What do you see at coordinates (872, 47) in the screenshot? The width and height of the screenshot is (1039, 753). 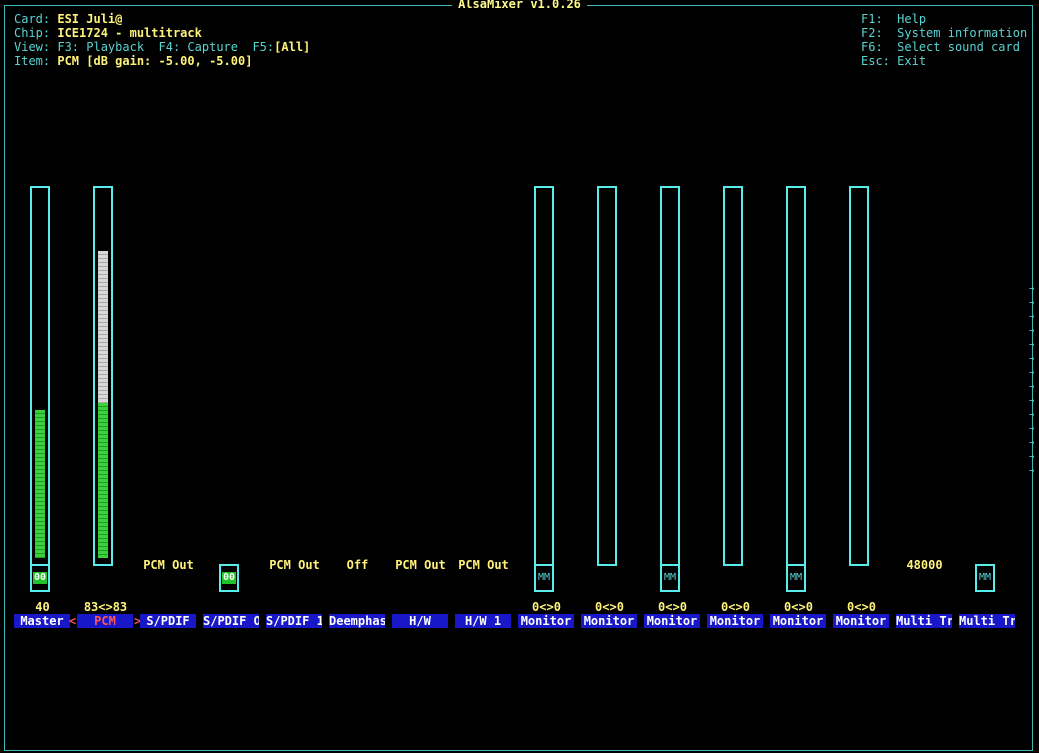 I see `help-key: F6:` at bounding box center [872, 47].